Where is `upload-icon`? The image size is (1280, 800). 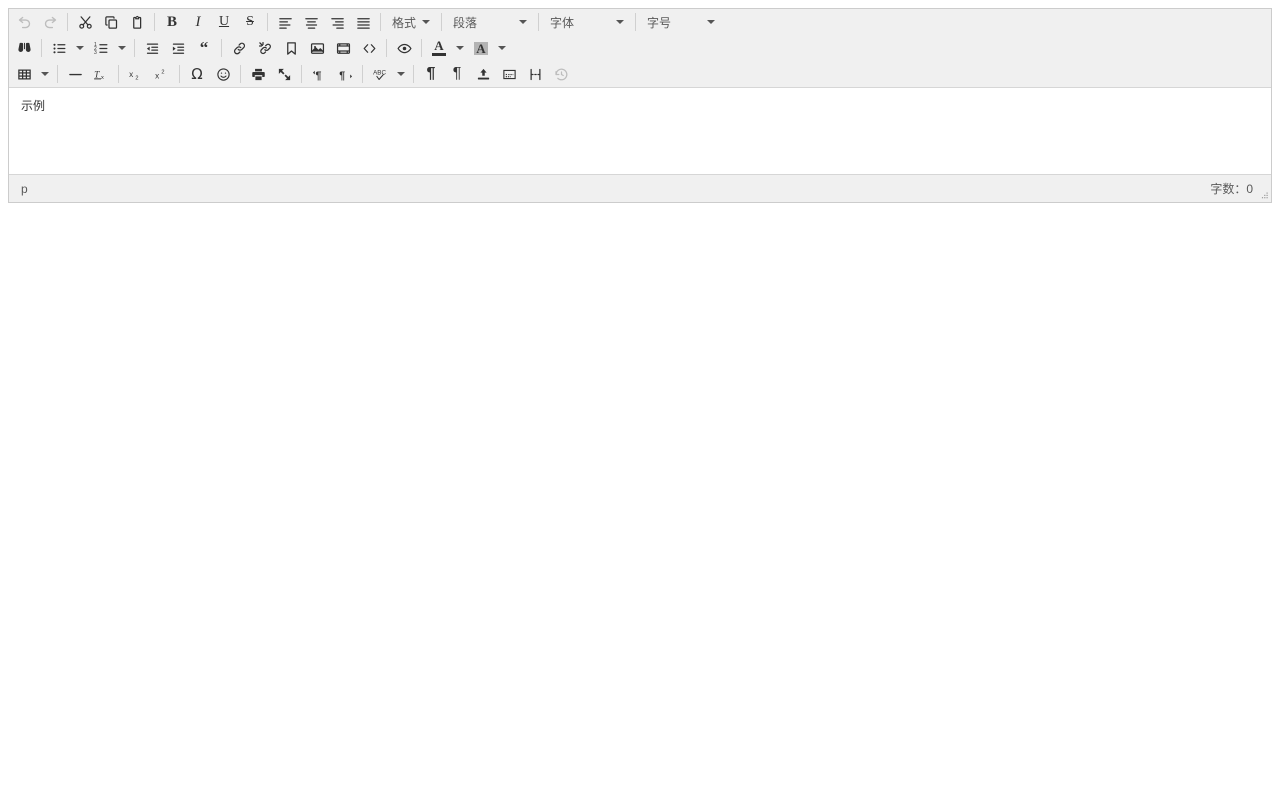
upload-icon is located at coordinates (483, 73).